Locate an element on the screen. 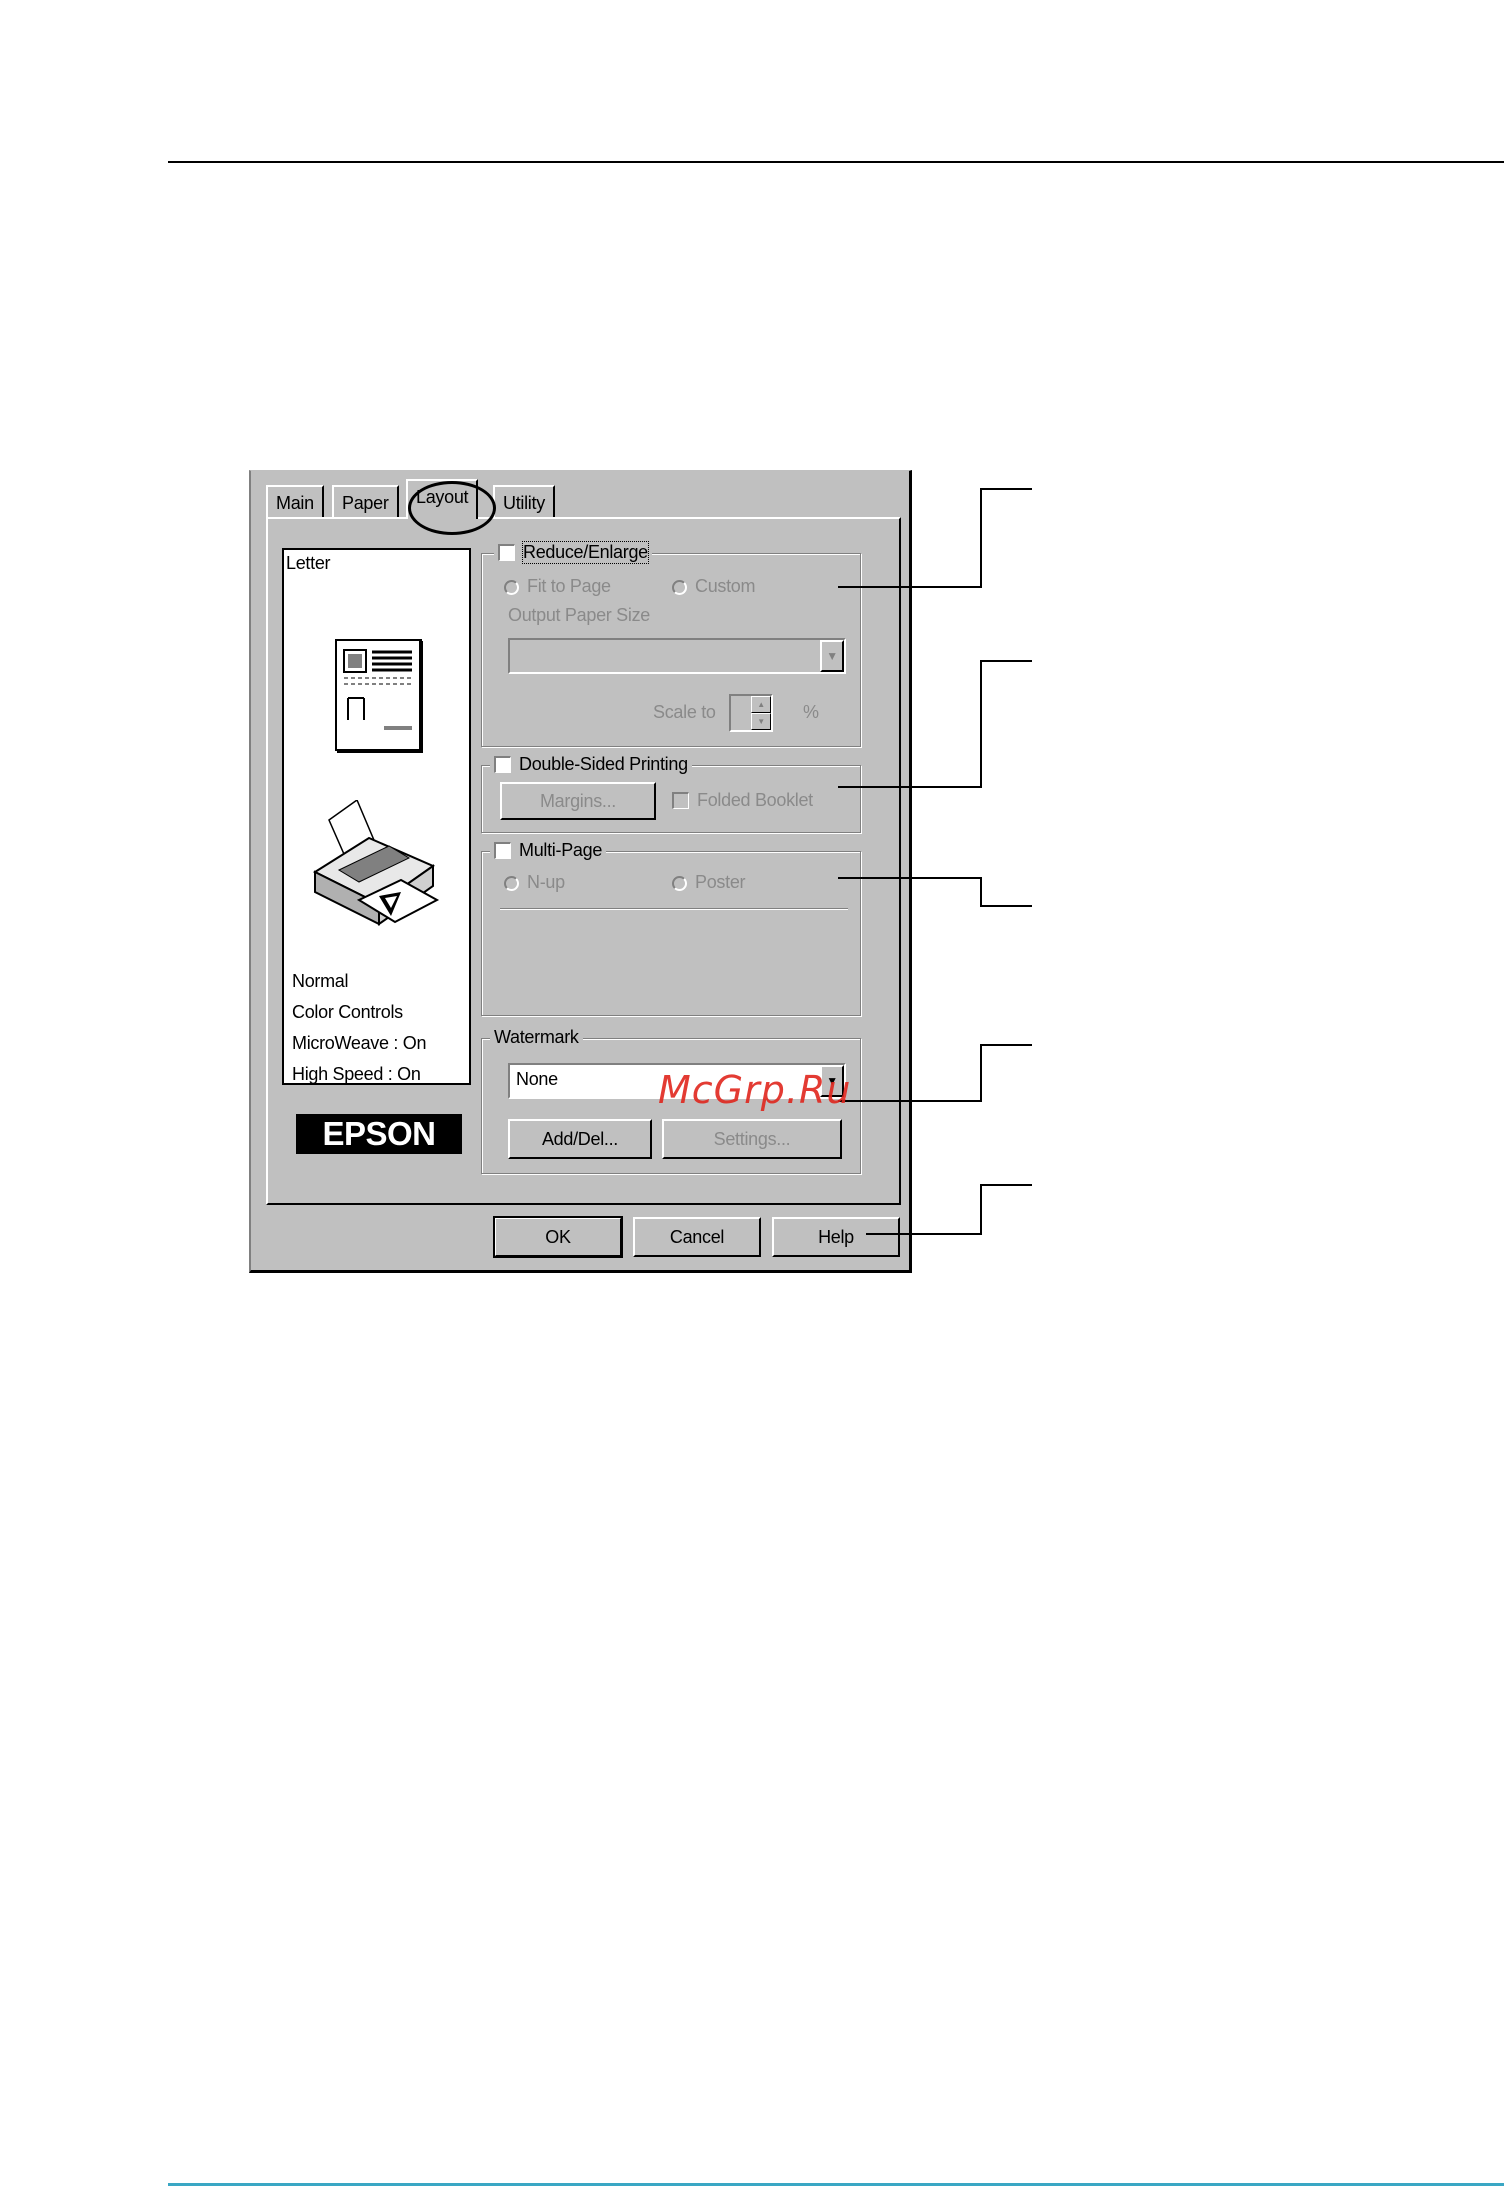 The height and width of the screenshot is (2188, 1504). chevron-down-icon: ▼ is located at coordinates (832, 656).